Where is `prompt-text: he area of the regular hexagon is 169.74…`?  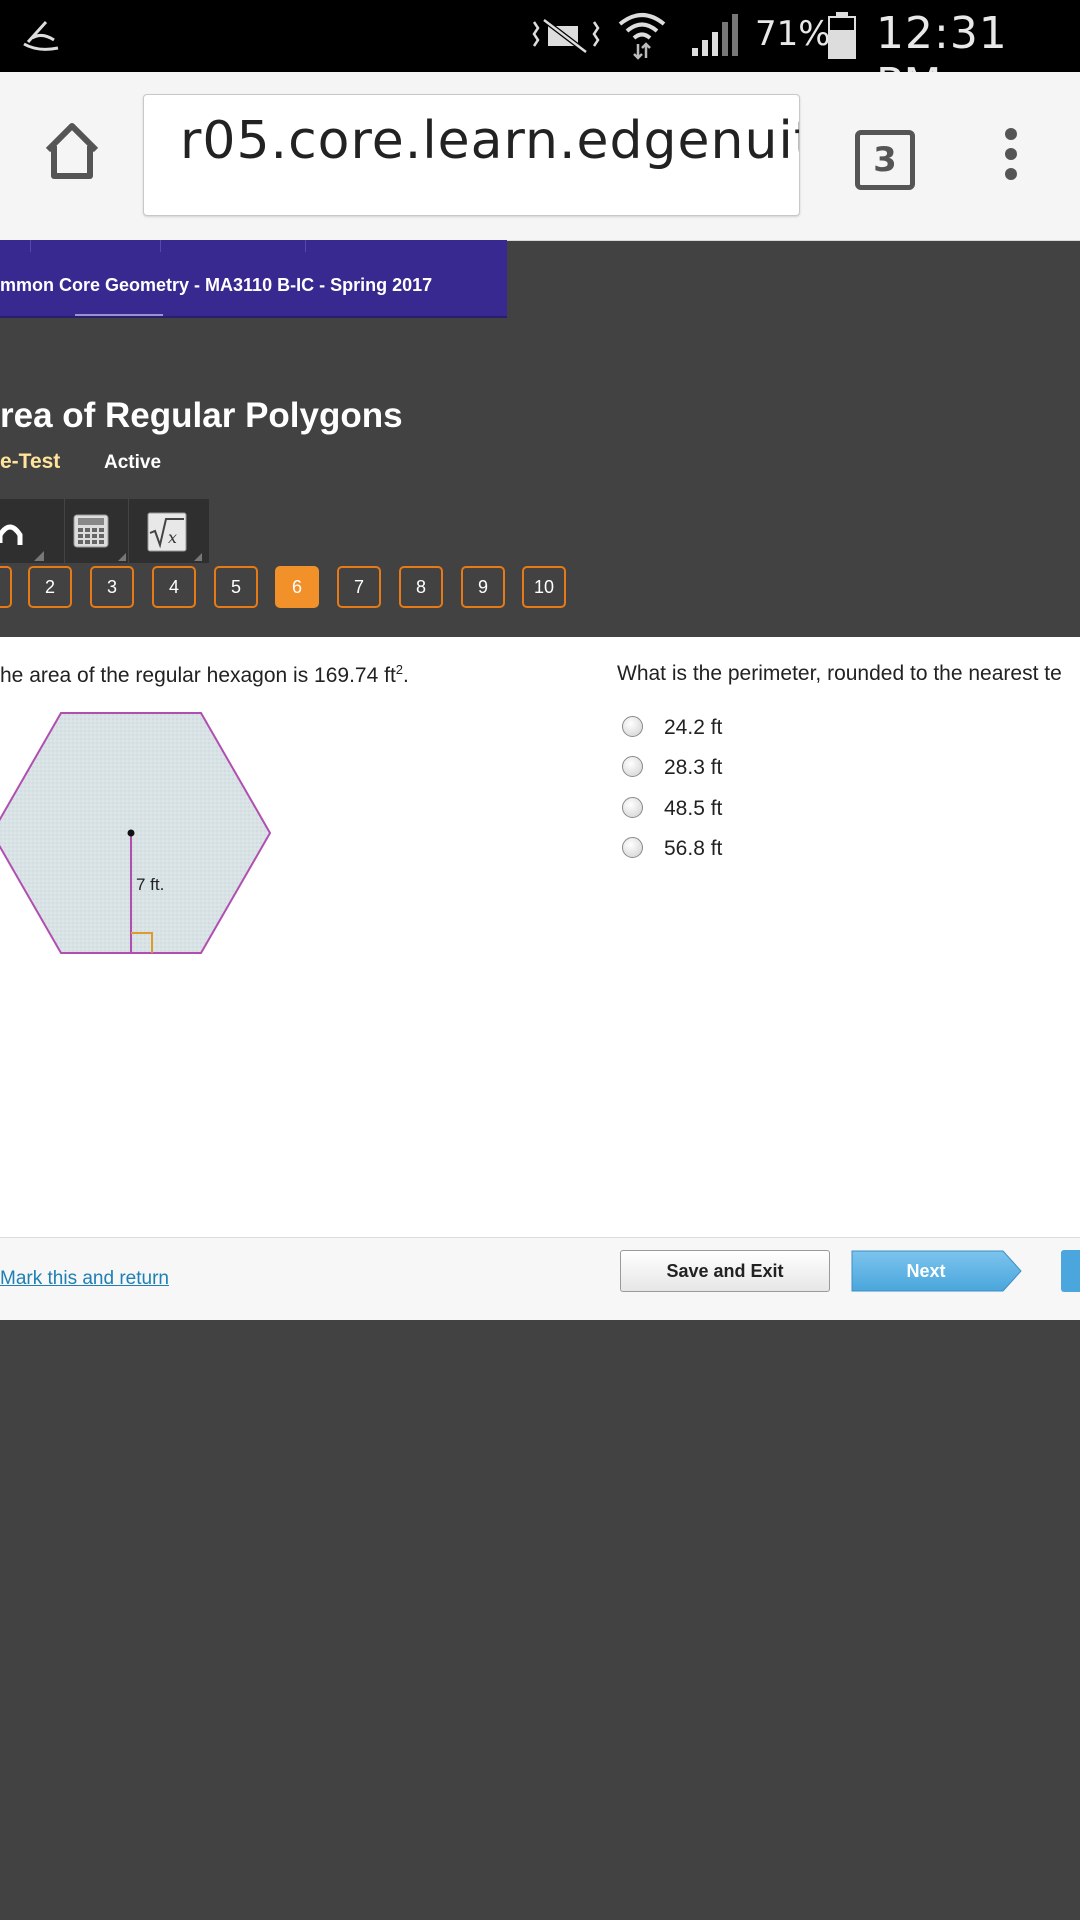 prompt-text: he area of the regular hexagon is 169.74… is located at coordinates (198, 675).